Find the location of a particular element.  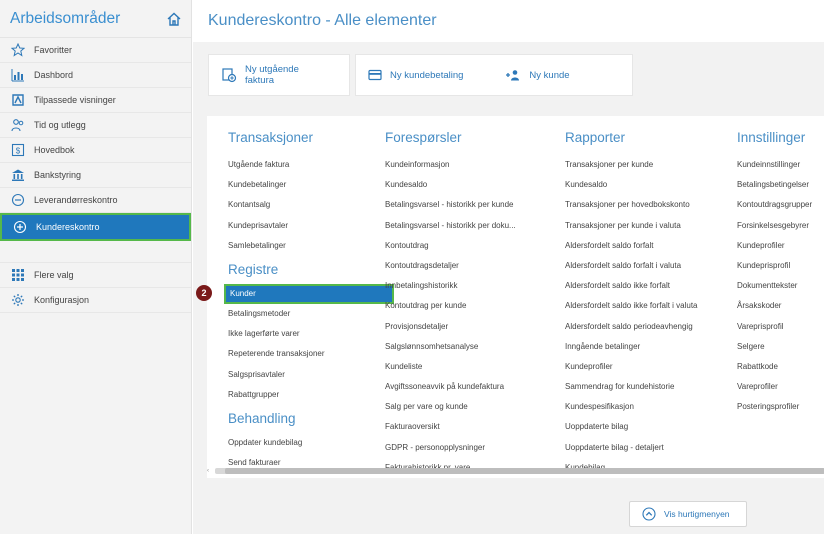

menu-item: Kontoutdrag is located at coordinates (450, 246).